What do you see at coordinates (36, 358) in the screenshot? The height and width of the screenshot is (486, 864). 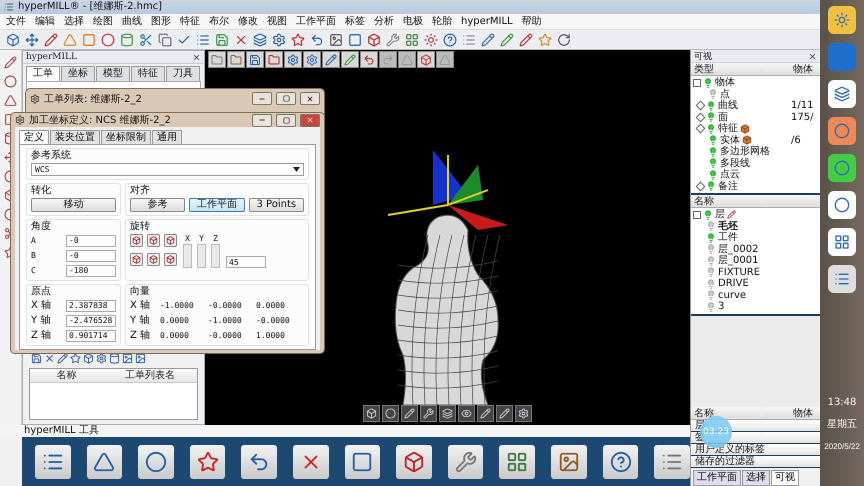 I see `save-icon` at bounding box center [36, 358].